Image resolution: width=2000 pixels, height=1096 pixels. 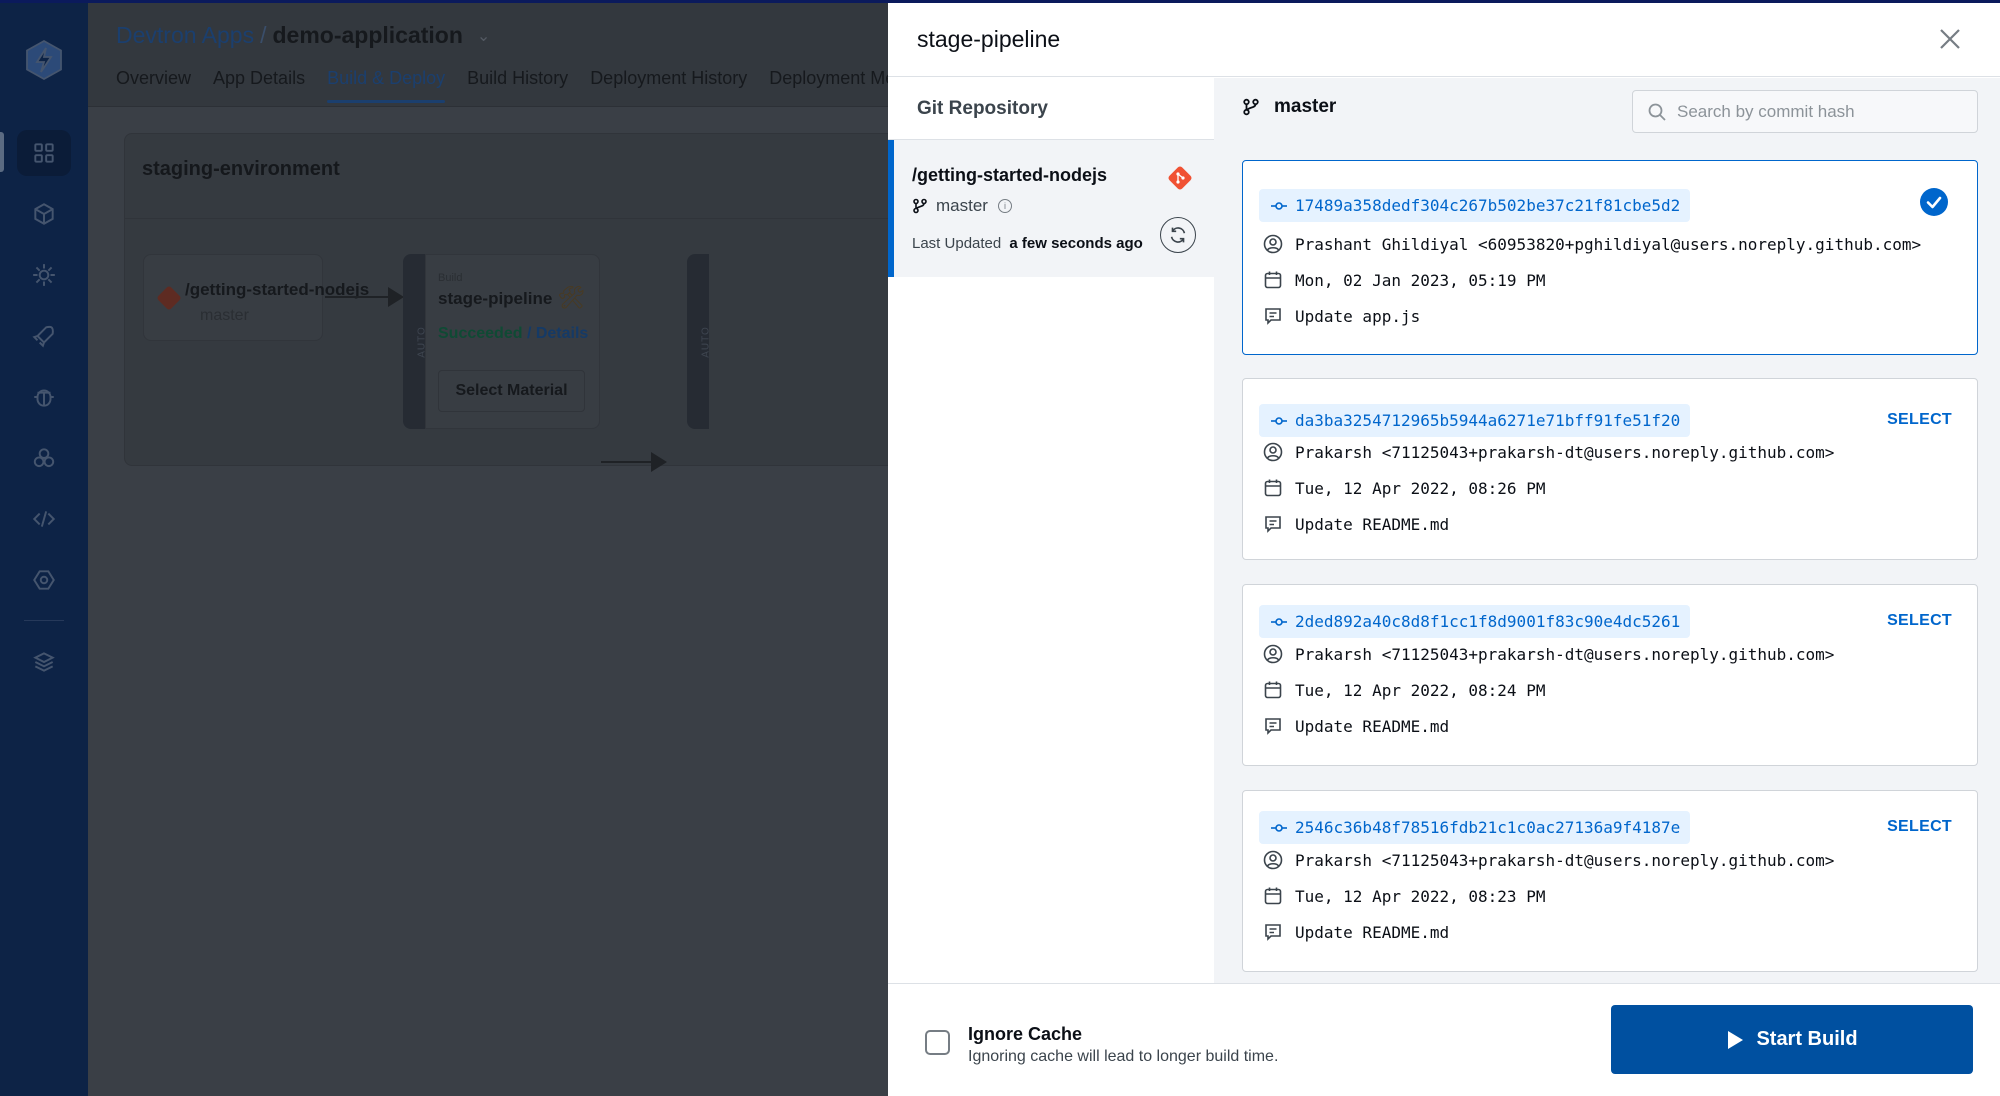 I want to click on sidebar, so click(x=44, y=548).